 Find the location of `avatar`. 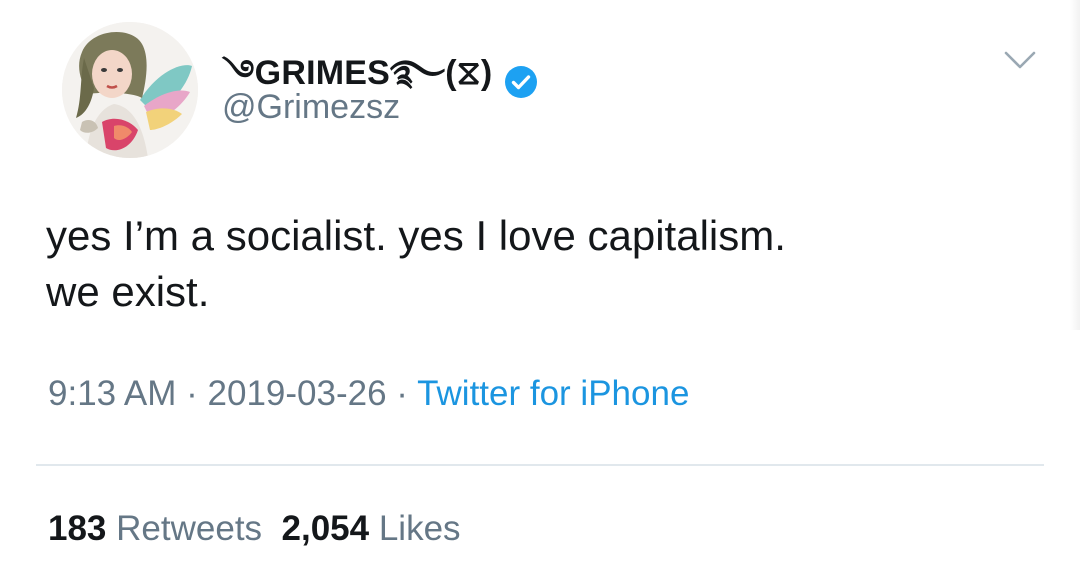

avatar is located at coordinates (130, 90).